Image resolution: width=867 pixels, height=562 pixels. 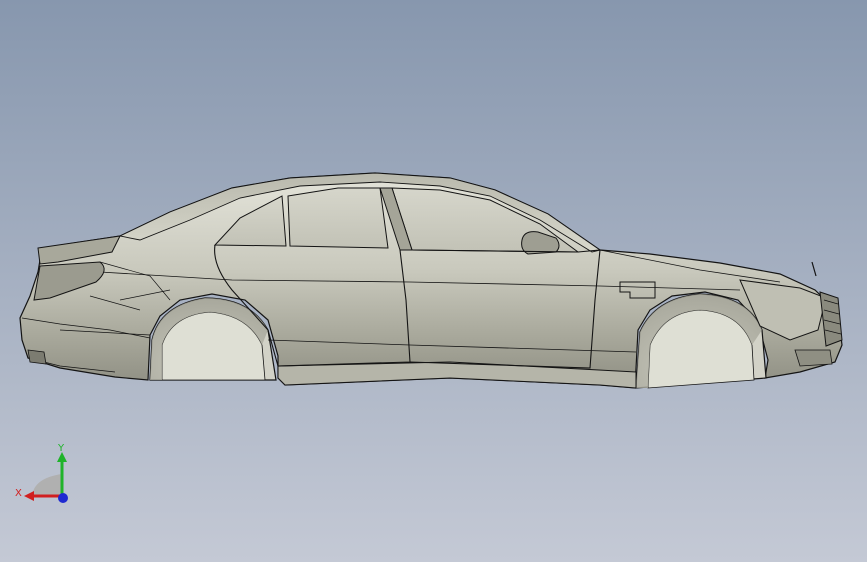 I want to click on exhaust-tip, so click(x=37, y=357).